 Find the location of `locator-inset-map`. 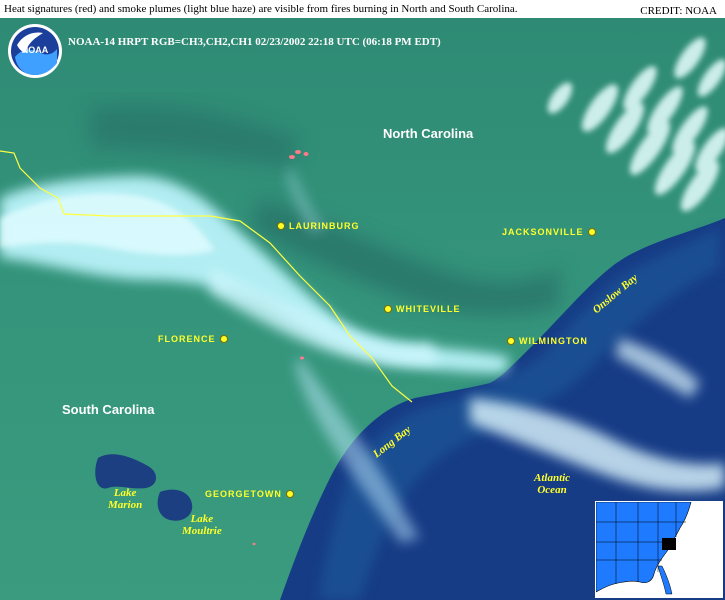

locator-inset-map is located at coordinates (659, 549).